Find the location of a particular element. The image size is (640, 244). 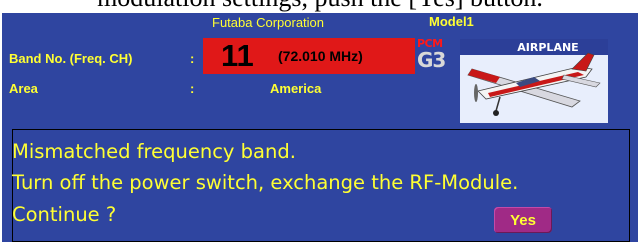

band-frequency: (72.010 MHz) is located at coordinates (320, 56).